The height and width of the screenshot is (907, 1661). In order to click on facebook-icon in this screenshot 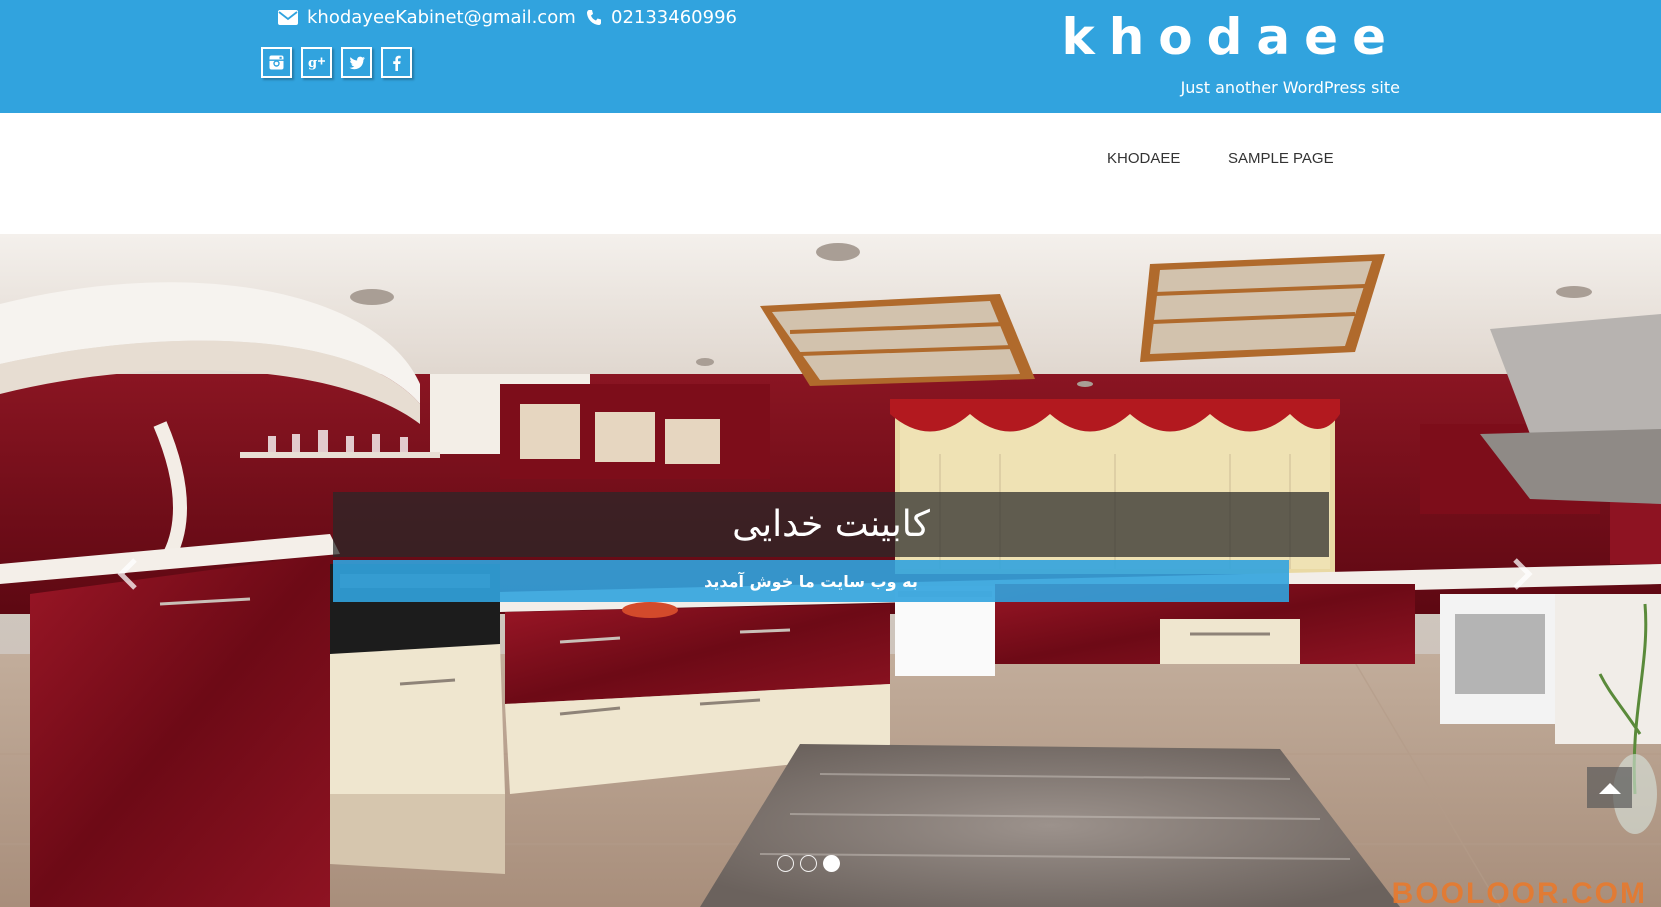, I will do `click(397, 63)`.